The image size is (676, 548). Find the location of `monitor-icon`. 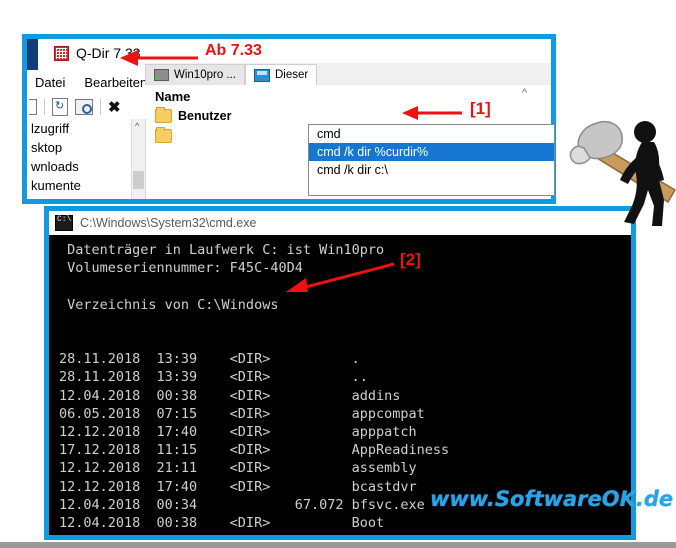

monitor-icon is located at coordinates (262, 75).